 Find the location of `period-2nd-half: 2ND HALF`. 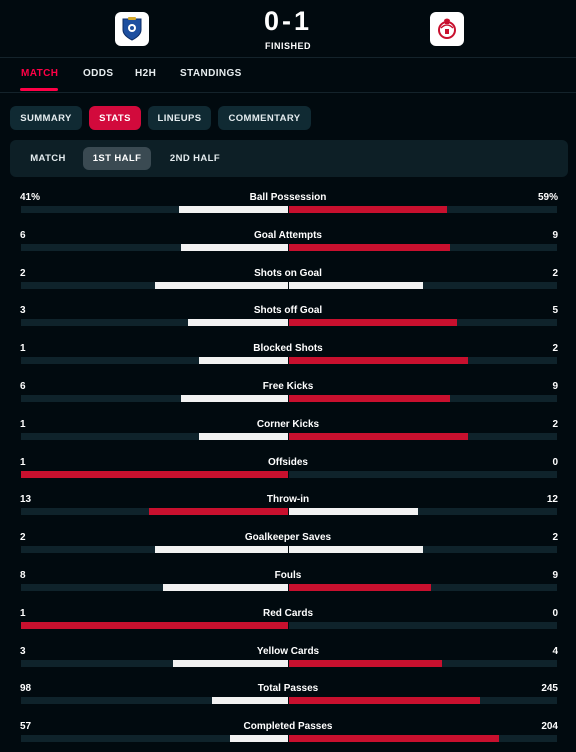

period-2nd-half: 2ND HALF is located at coordinates (195, 158).